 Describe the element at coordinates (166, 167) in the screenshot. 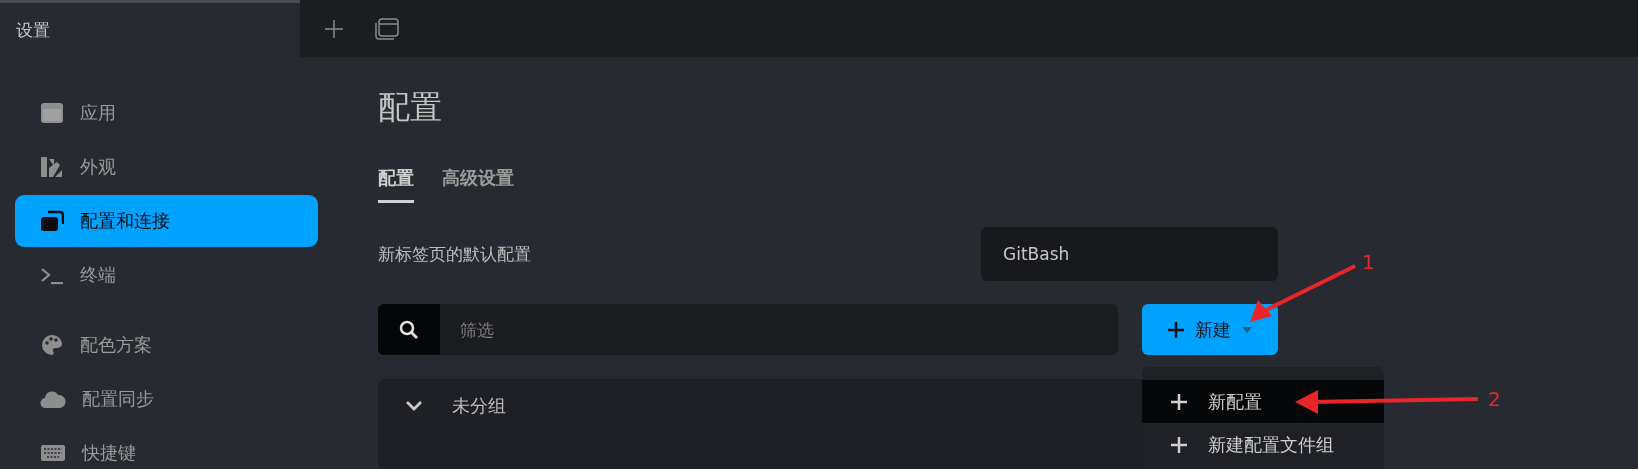

I see `sidebar-item: 外观` at that location.